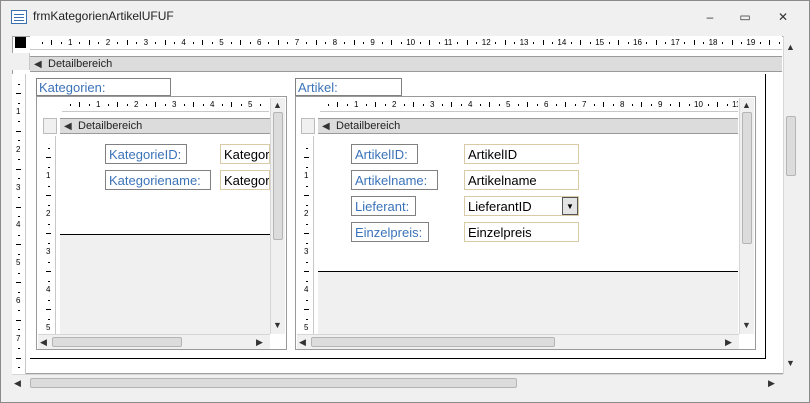 The height and width of the screenshot is (403, 810). I want to click on kategorien-ruler: 1 2 3 4 5, so click(165, 105).